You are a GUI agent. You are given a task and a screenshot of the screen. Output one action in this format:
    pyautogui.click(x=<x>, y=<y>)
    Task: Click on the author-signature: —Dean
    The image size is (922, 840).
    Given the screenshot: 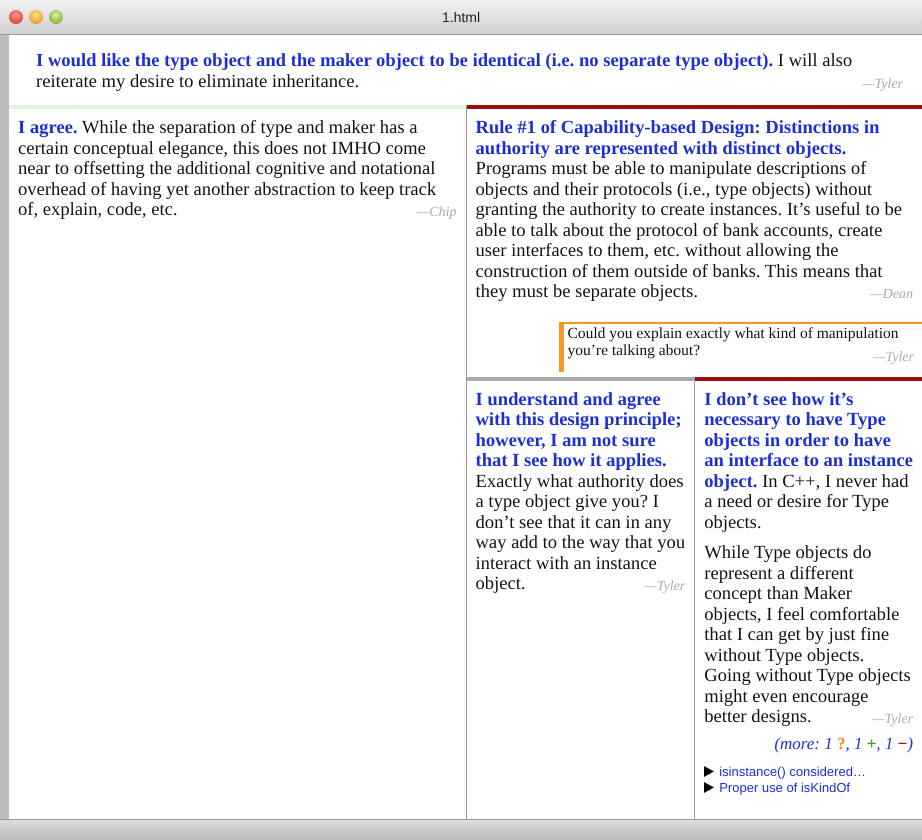 What is the action you would take?
    pyautogui.click(x=891, y=295)
    